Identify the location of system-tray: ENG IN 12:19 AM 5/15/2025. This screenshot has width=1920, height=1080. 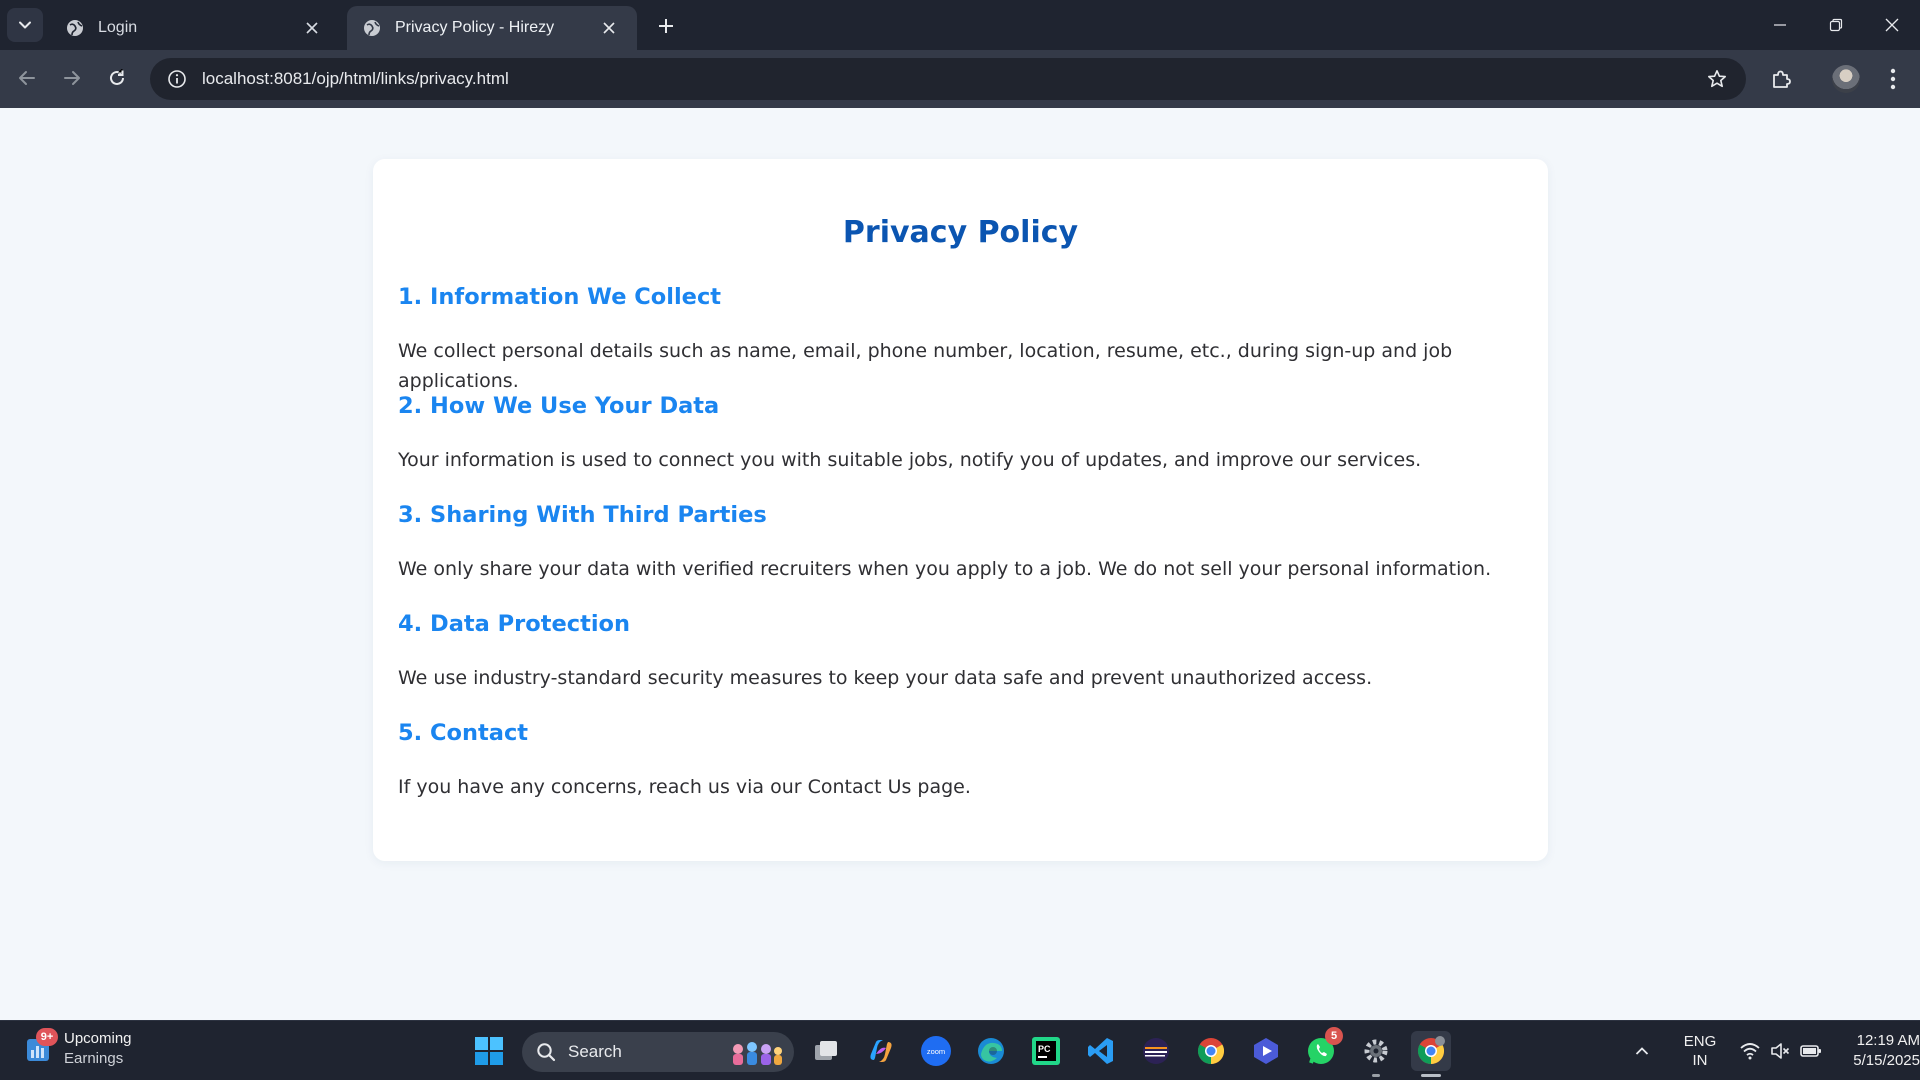
(1773, 1050).